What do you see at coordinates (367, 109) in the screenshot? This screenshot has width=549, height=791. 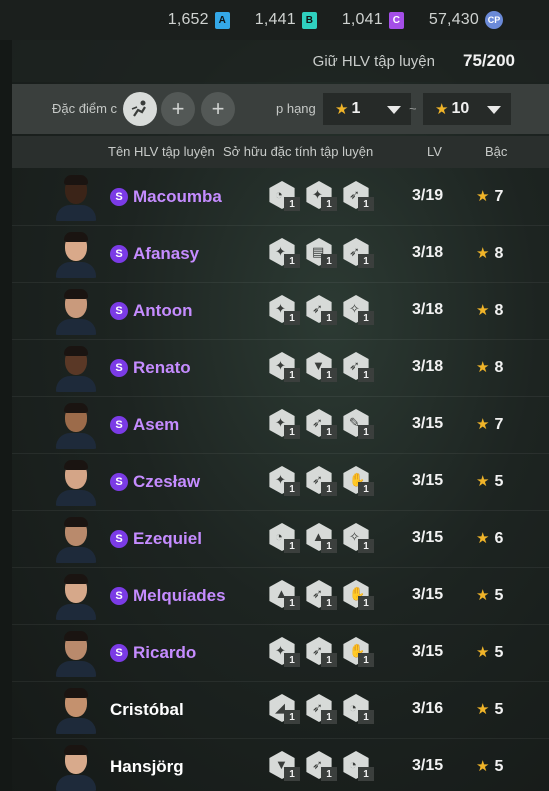 I see `grade-min-dropdown: ★ 1` at bounding box center [367, 109].